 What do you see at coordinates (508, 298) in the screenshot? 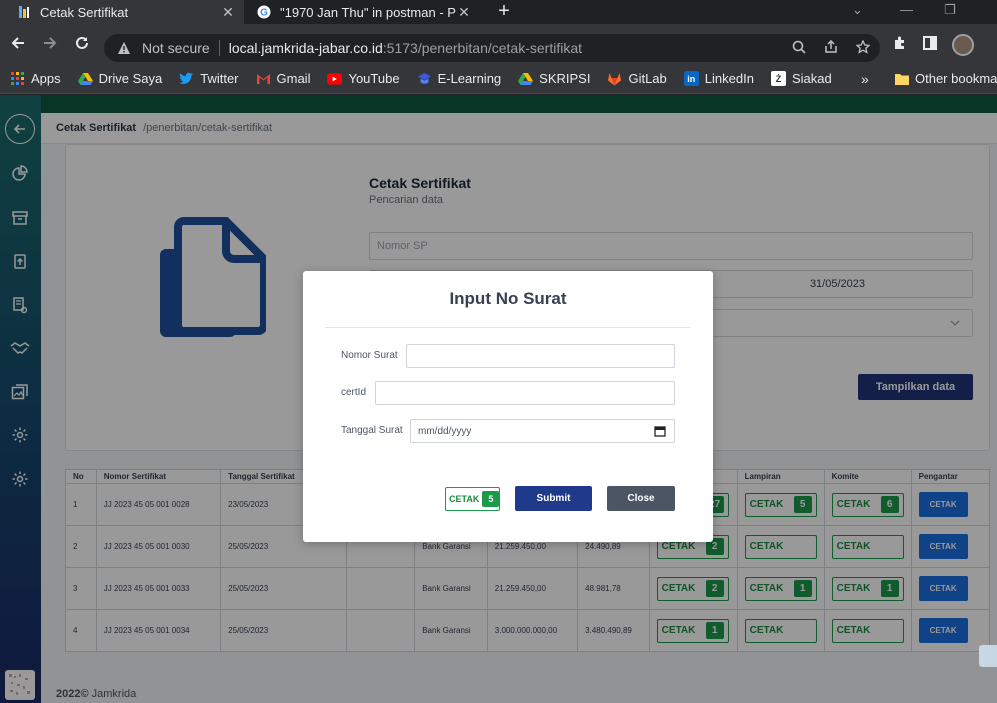
I see `modal-title: Input No Surat` at bounding box center [508, 298].